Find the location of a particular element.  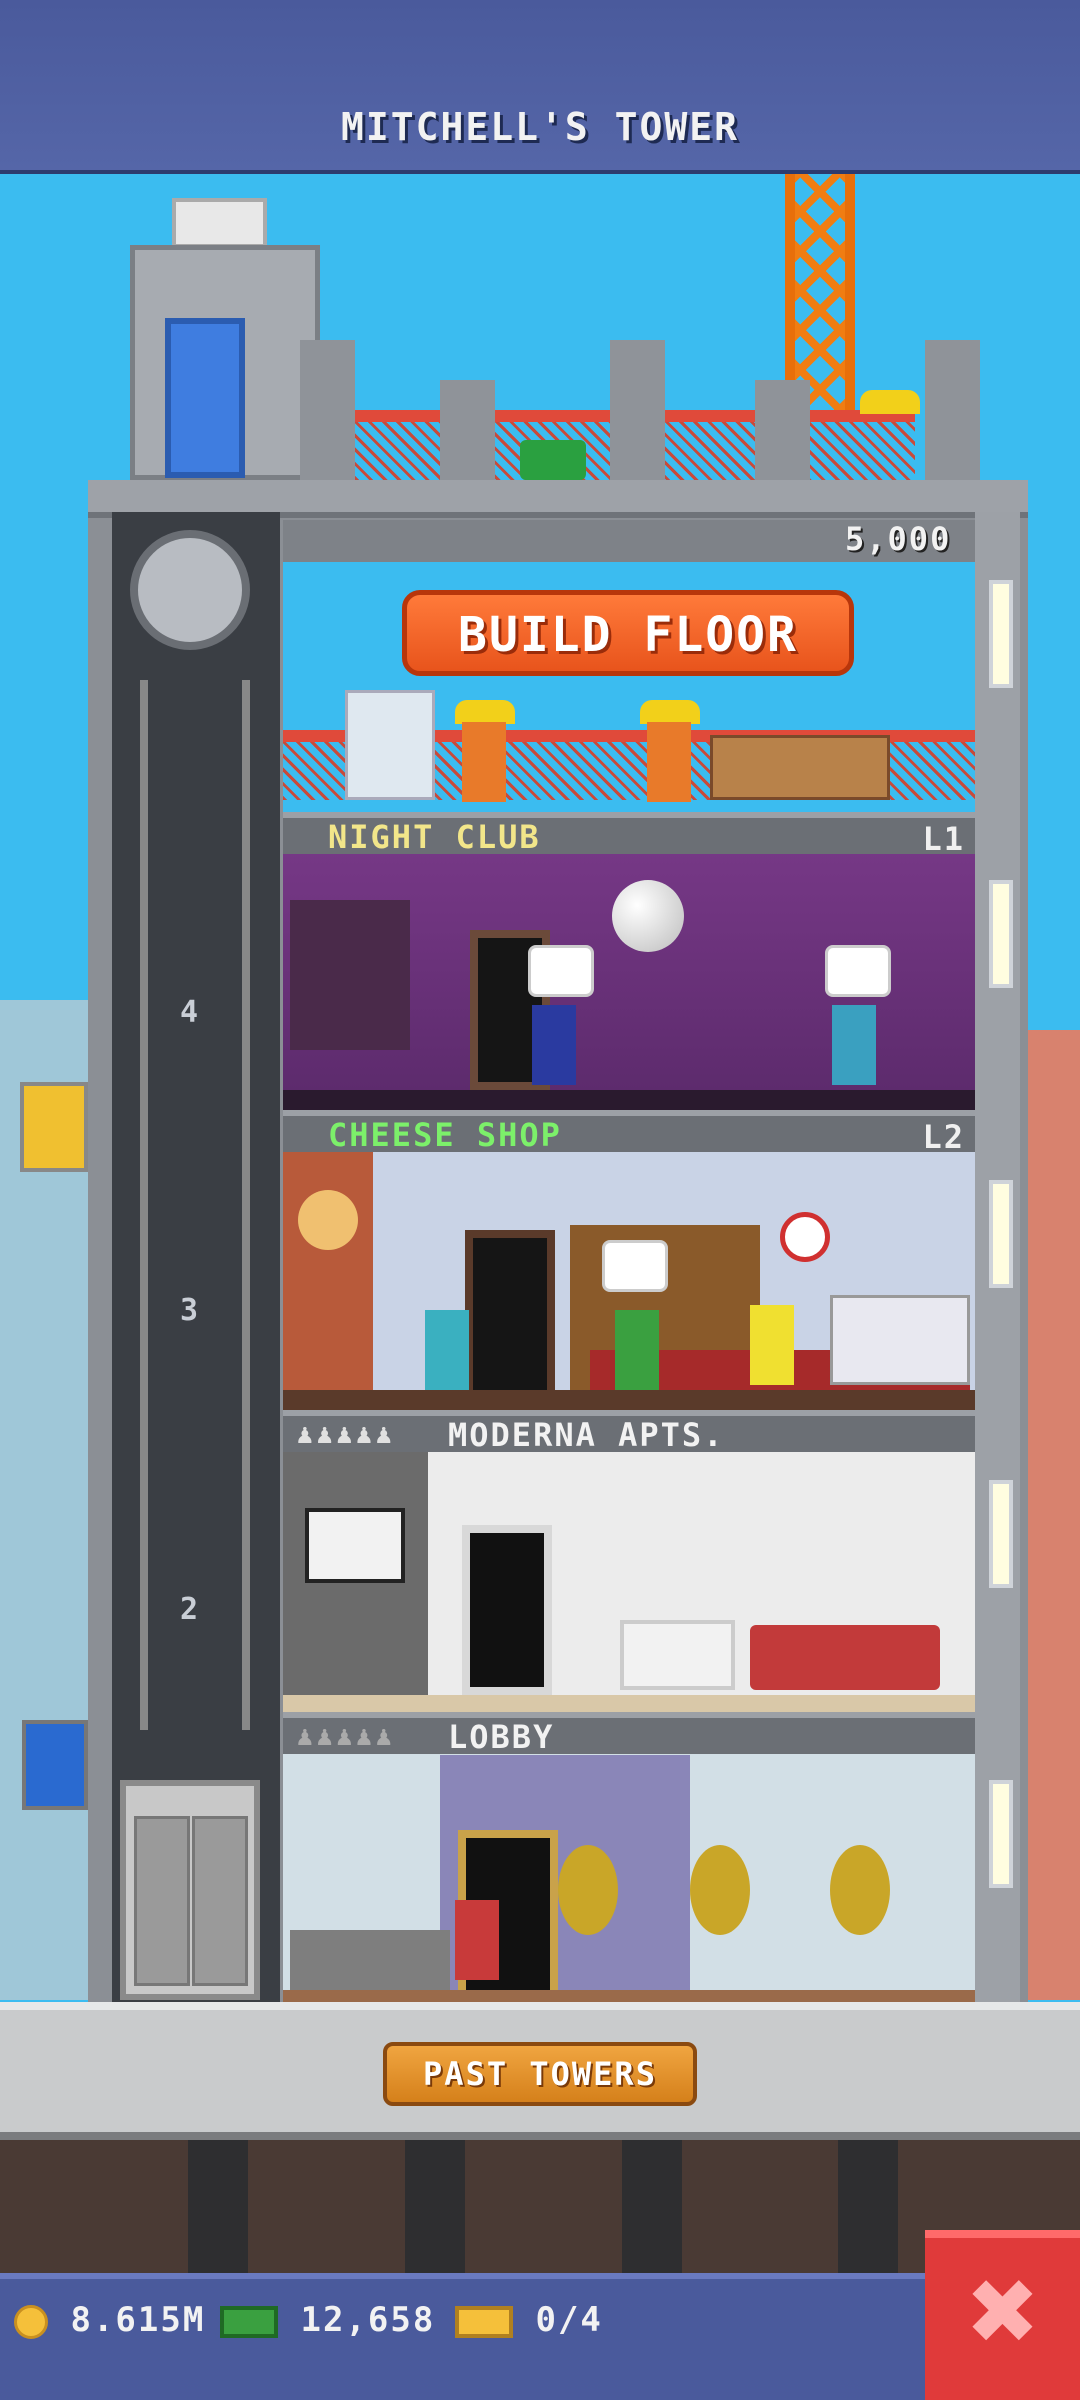

roof-vent is located at coordinates (219, 223).